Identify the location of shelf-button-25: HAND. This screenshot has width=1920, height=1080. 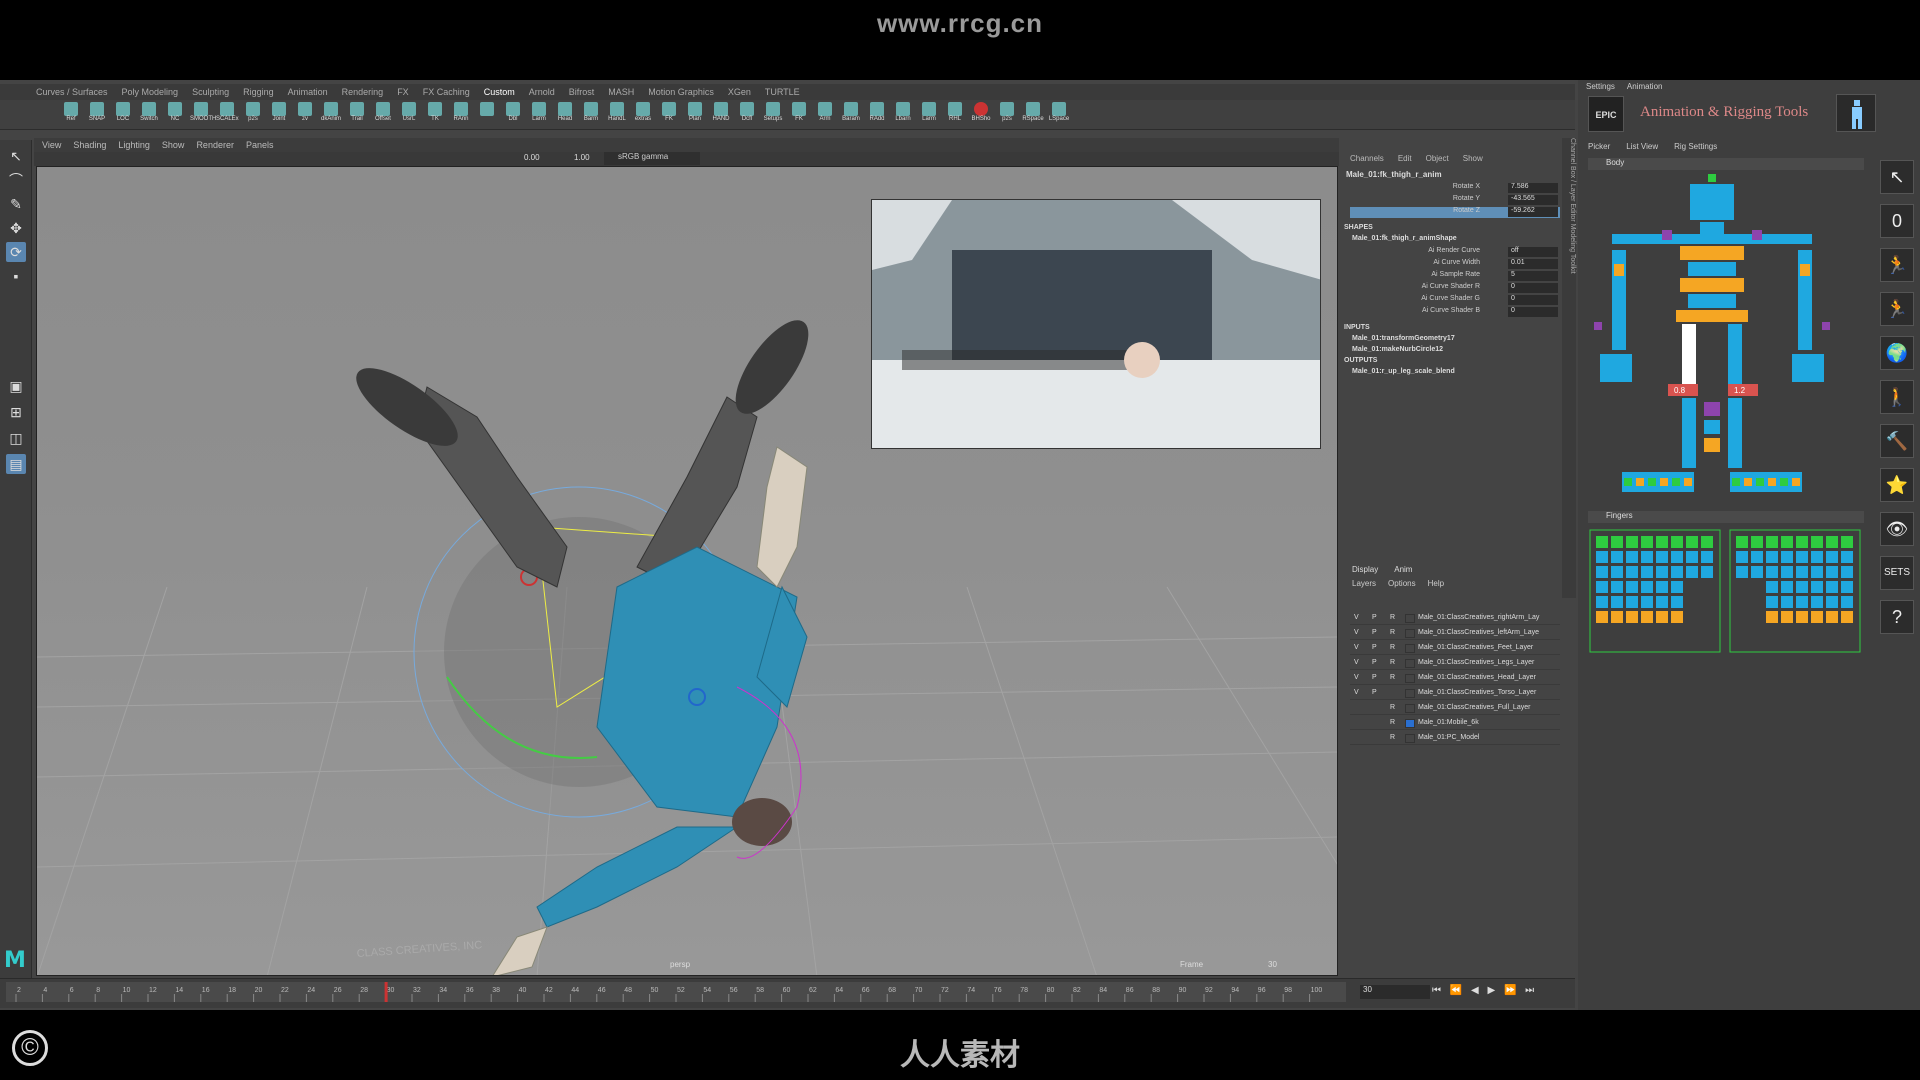
(721, 115).